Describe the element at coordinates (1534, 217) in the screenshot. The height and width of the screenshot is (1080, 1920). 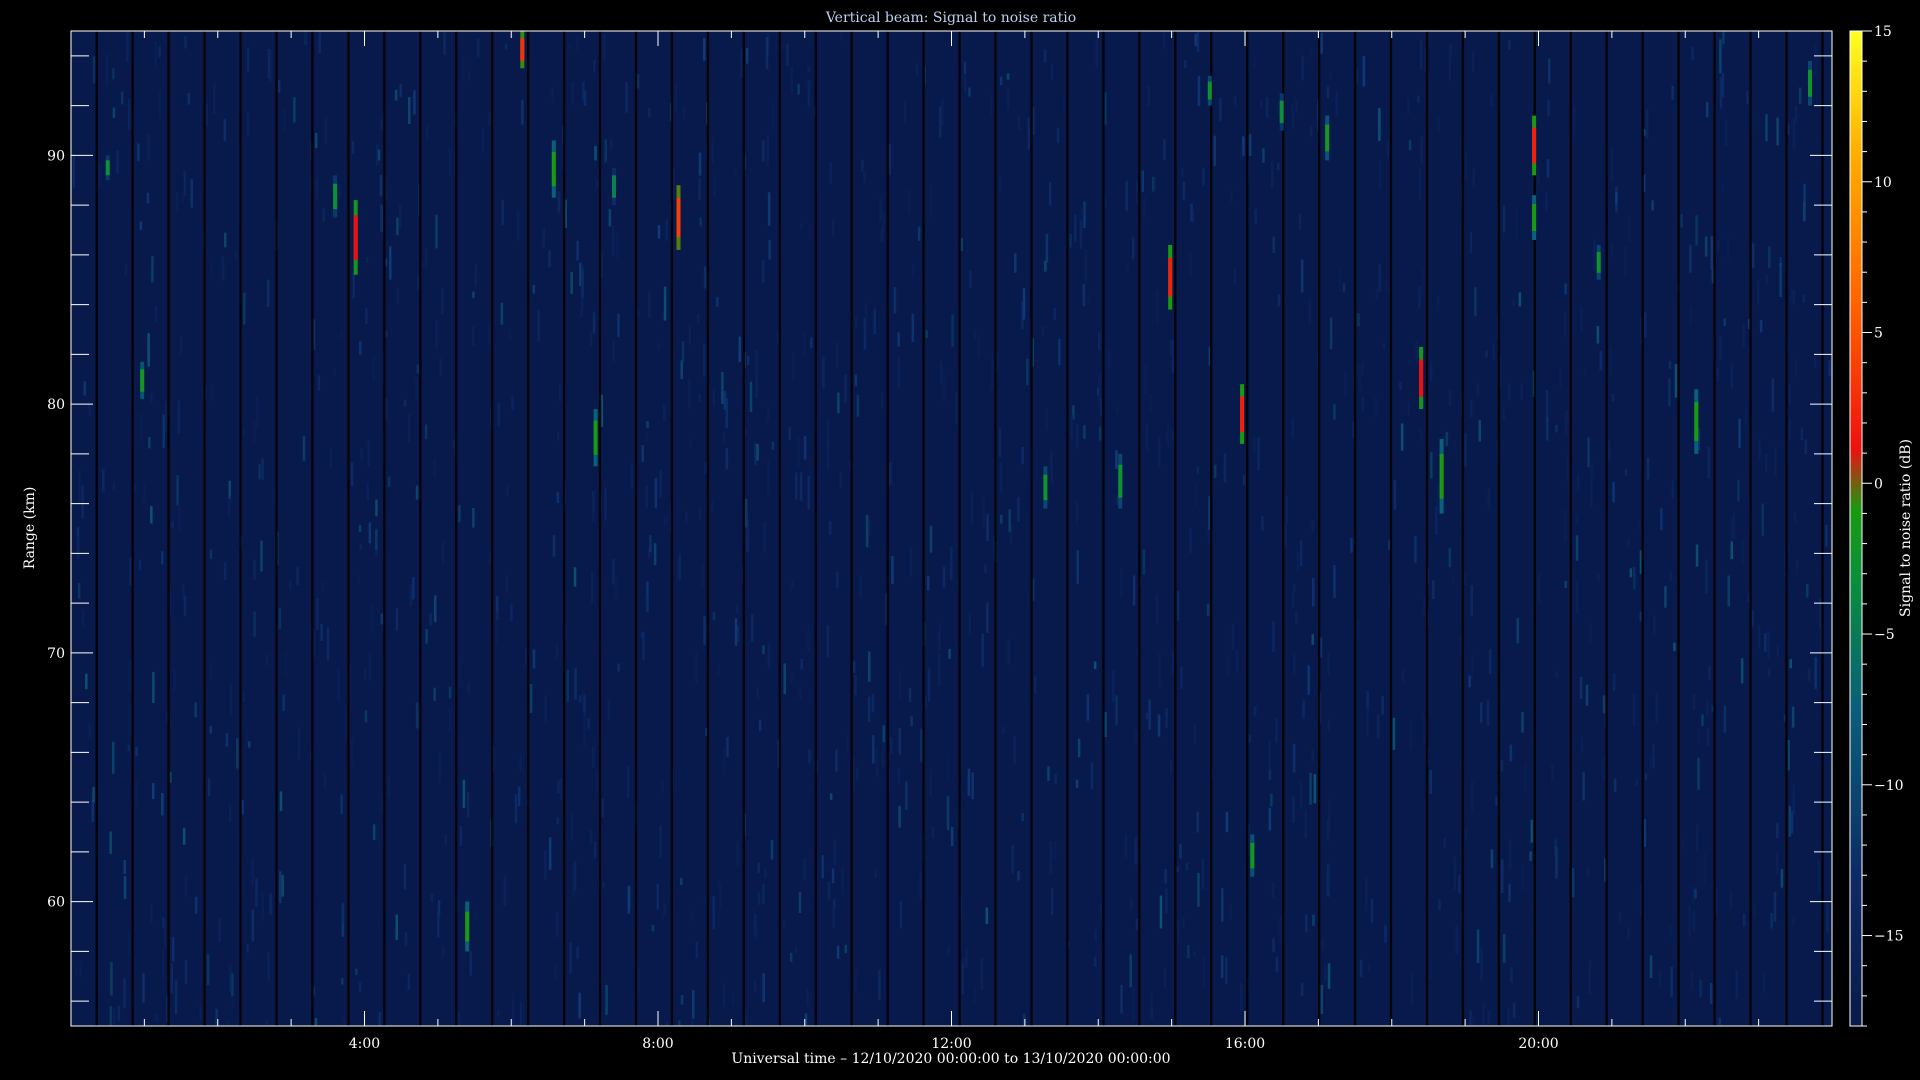
I see `echo-mark` at that location.